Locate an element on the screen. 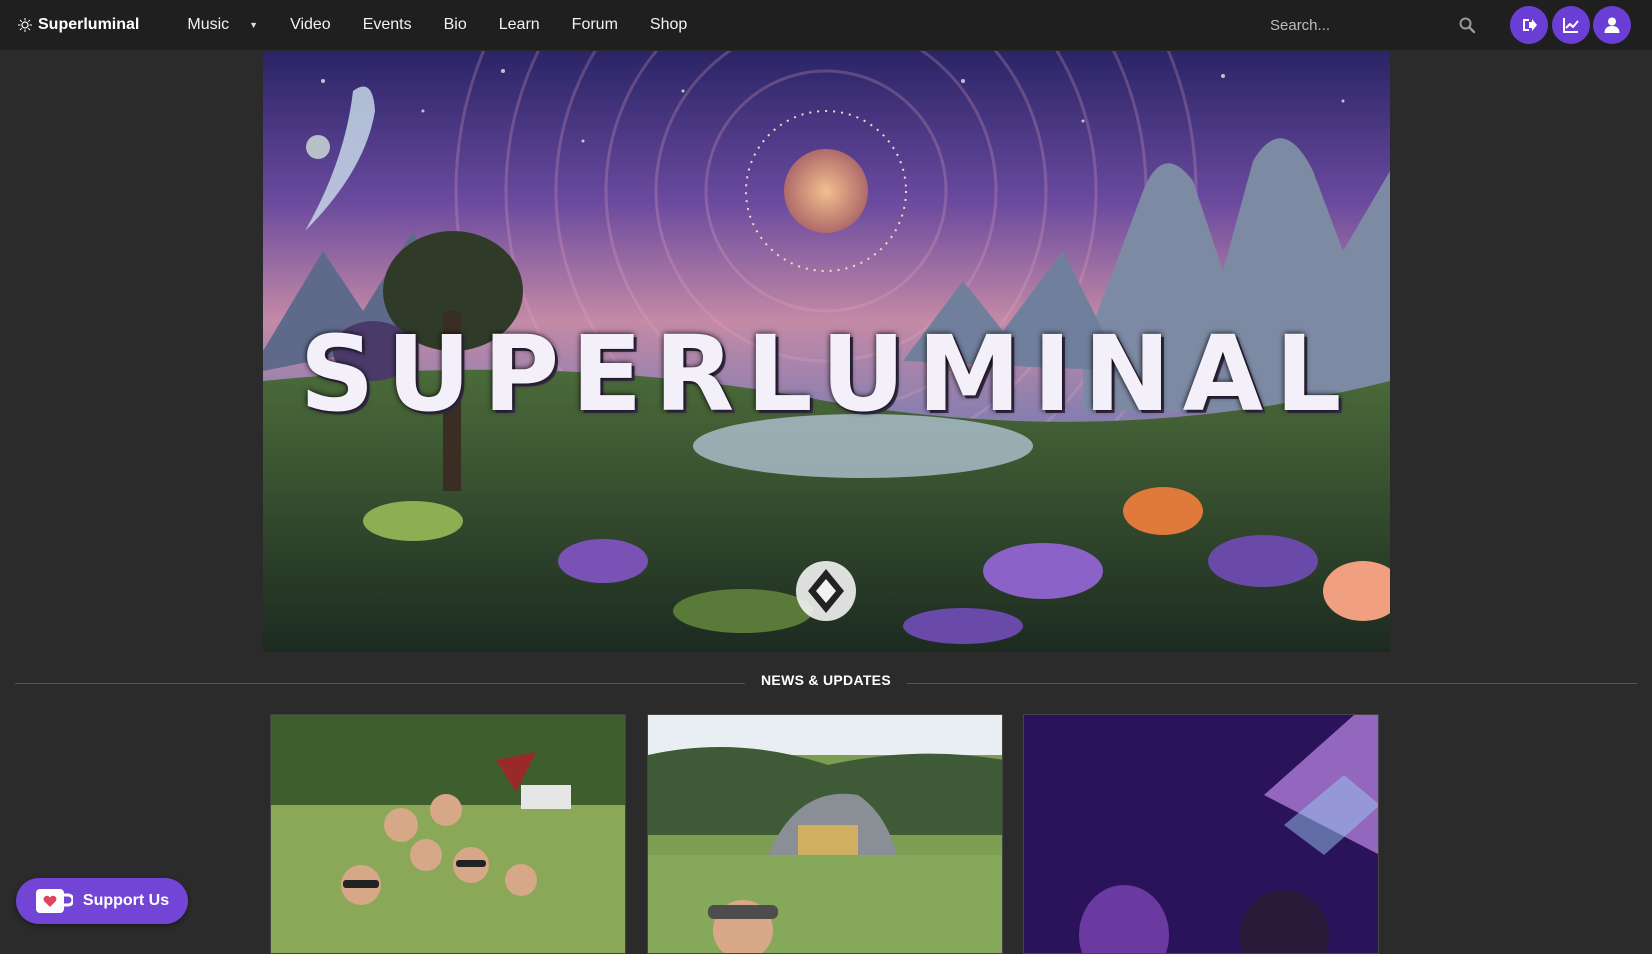 The image size is (1652, 954). nav-item-music: Music ▼ is located at coordinates (222, 25).